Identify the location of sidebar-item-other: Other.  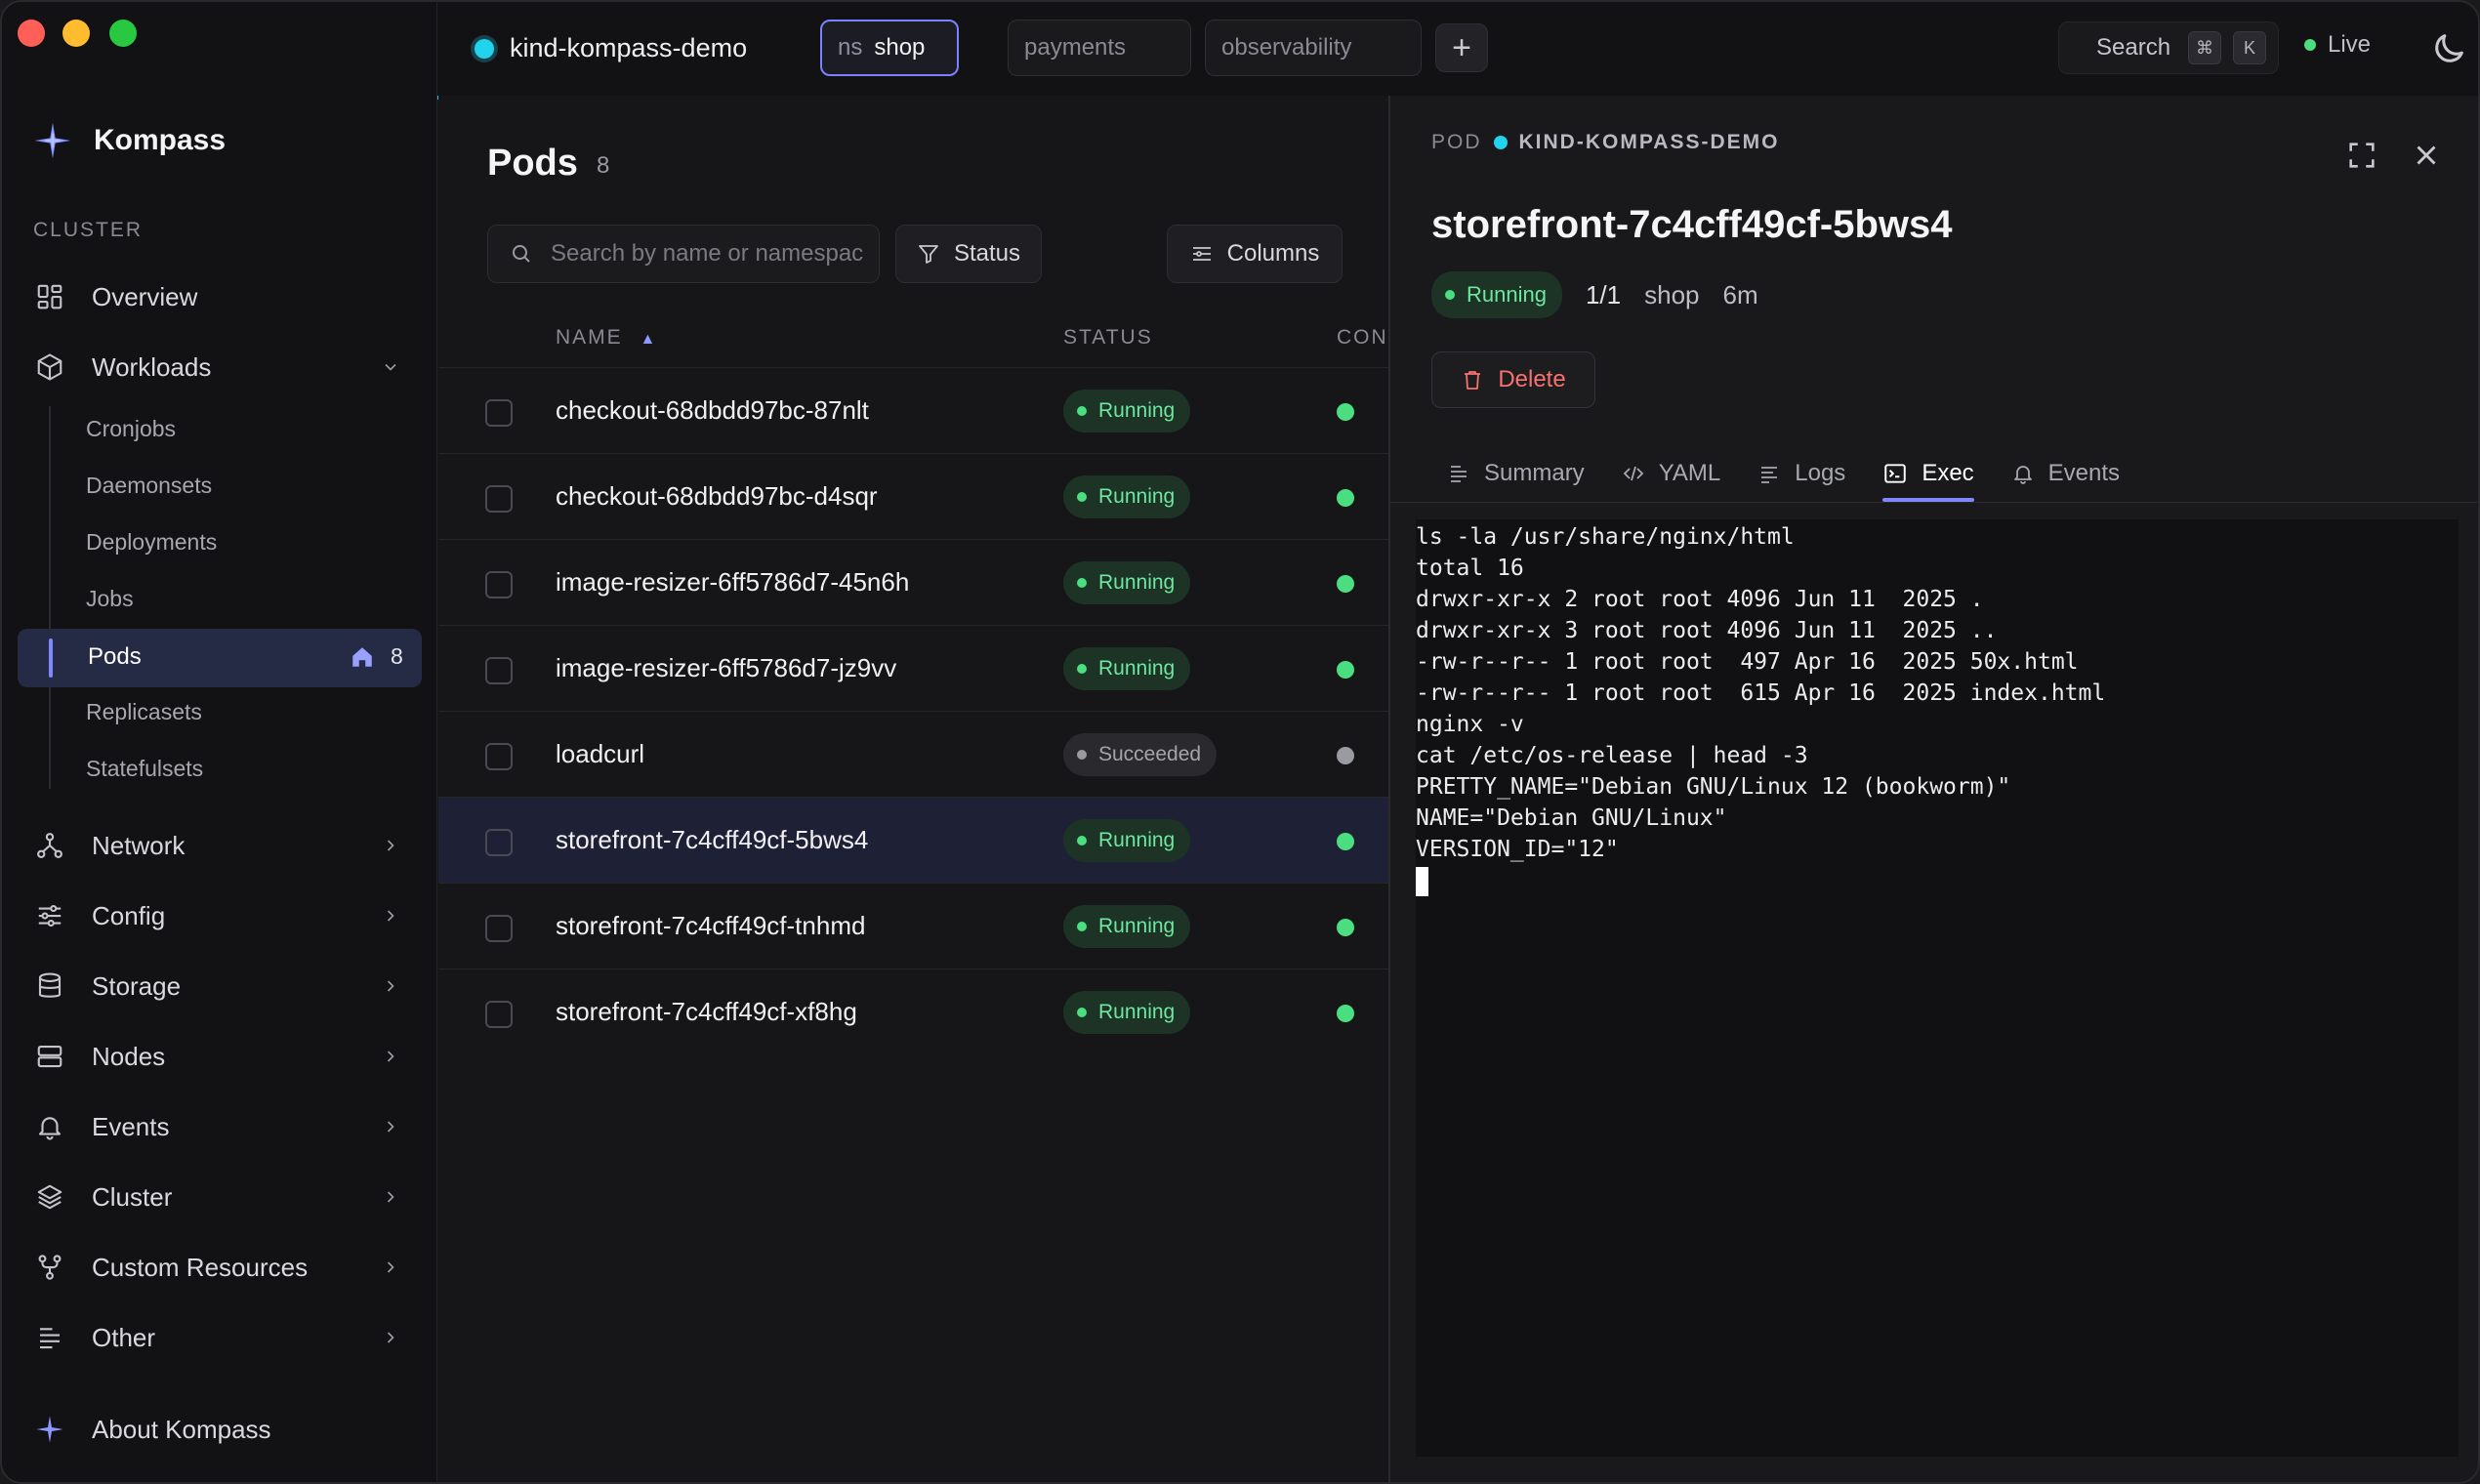
(220, 1337).